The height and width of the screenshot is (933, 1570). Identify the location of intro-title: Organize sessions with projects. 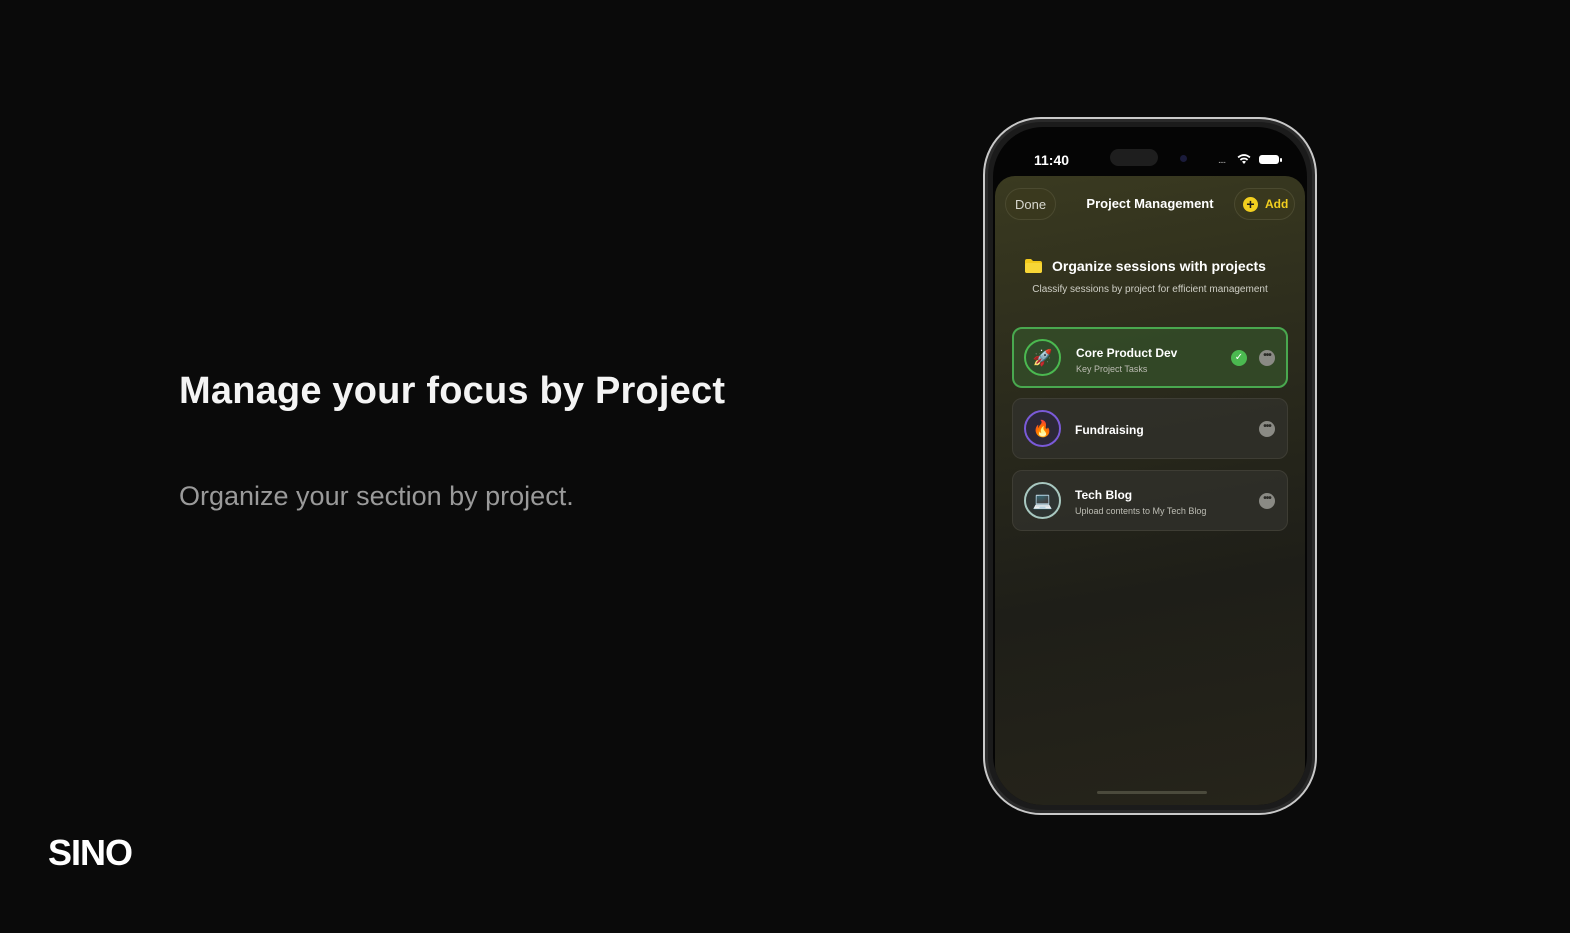
(1145, 266).